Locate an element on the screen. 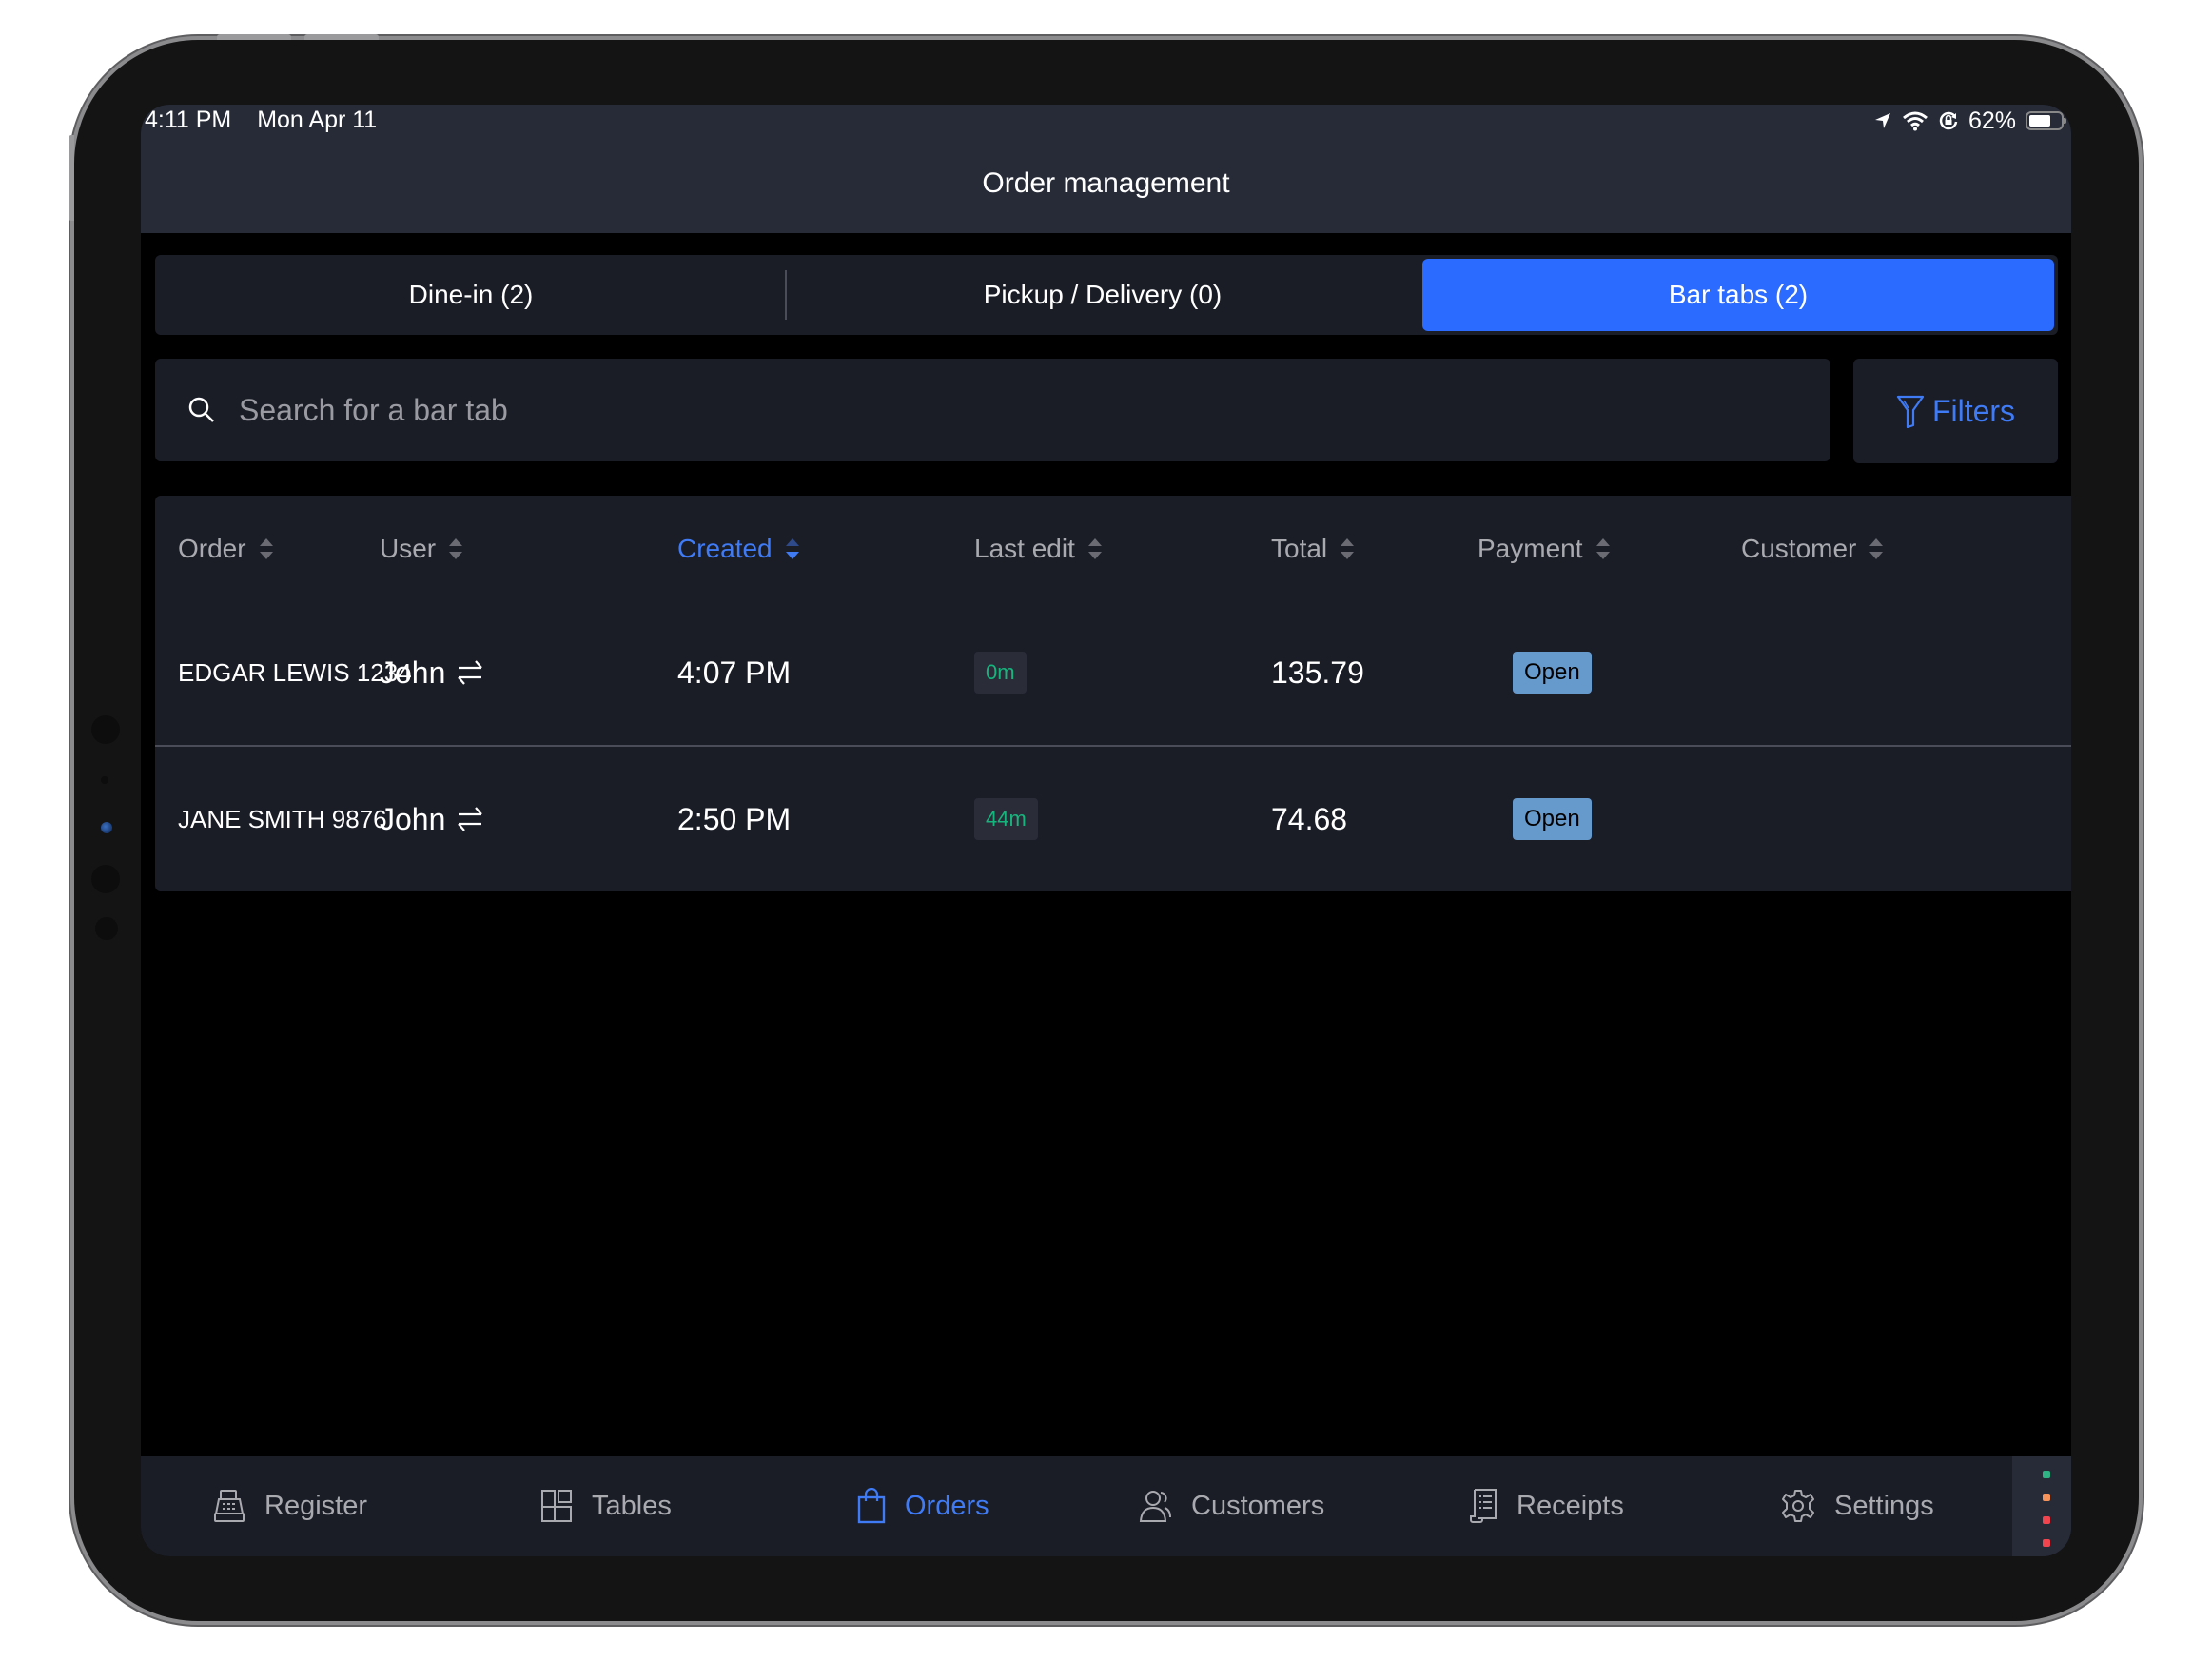  filters-button: Filters is located at coordinates (1955, 411).